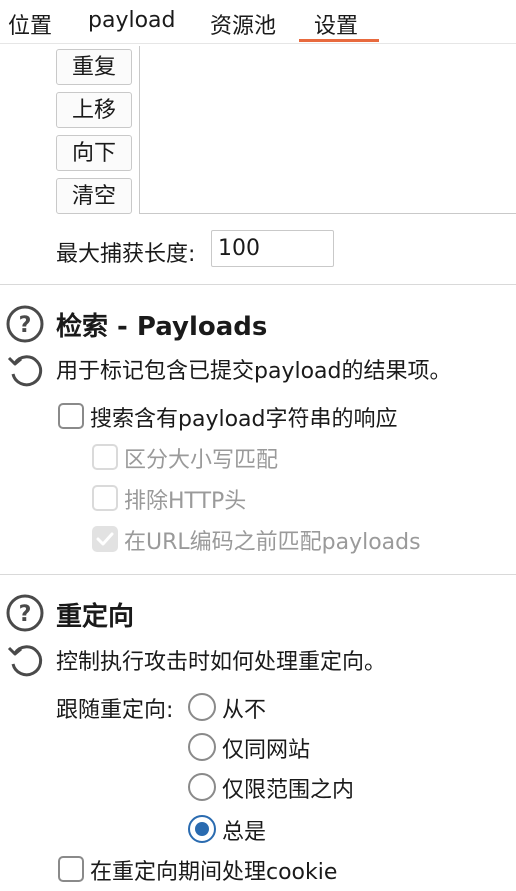 Image resolution: width=516 pixels, height=891 pixels. Describe the element at coordinates (202, 829) in the screenshot. I see `redirect-always-radio` at that location.